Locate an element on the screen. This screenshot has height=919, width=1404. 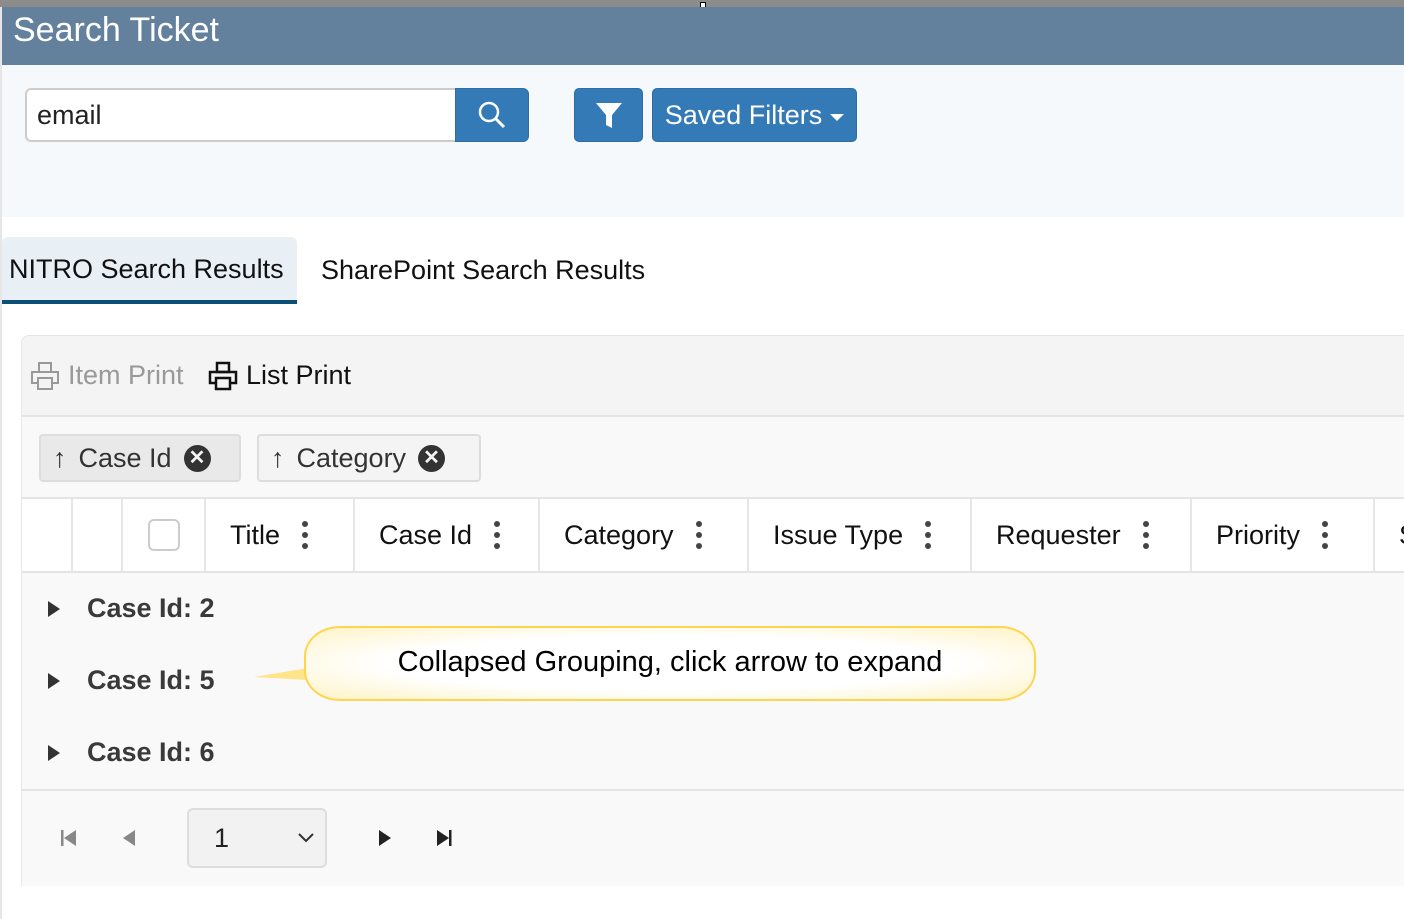
tab-nitro-search-results: NITRO Search Results is located at coordinates (149, 270).